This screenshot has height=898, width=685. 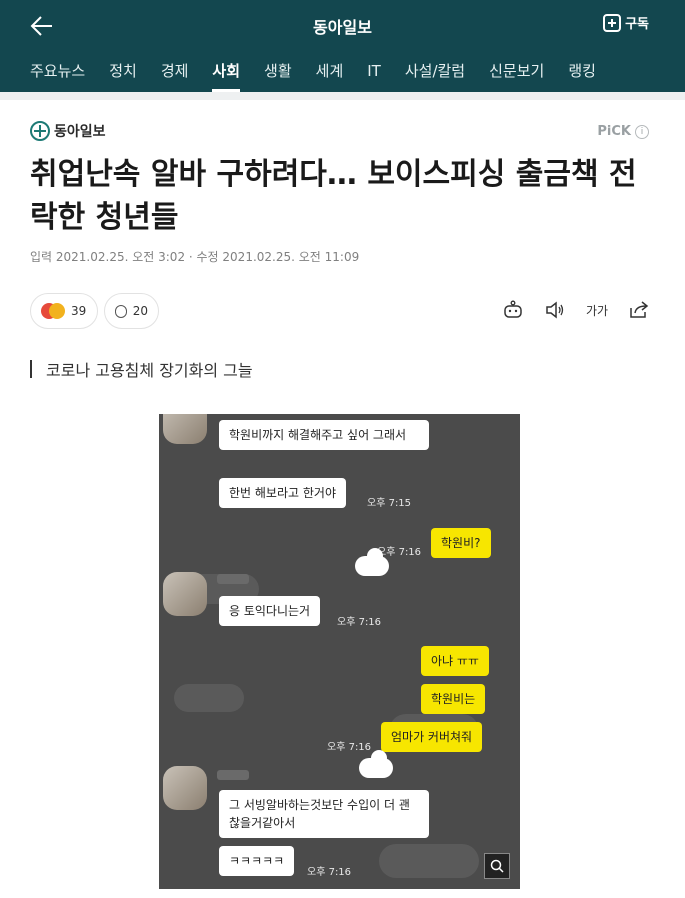 I want to click on article-tools: 가가, so click(x=576, y=310).